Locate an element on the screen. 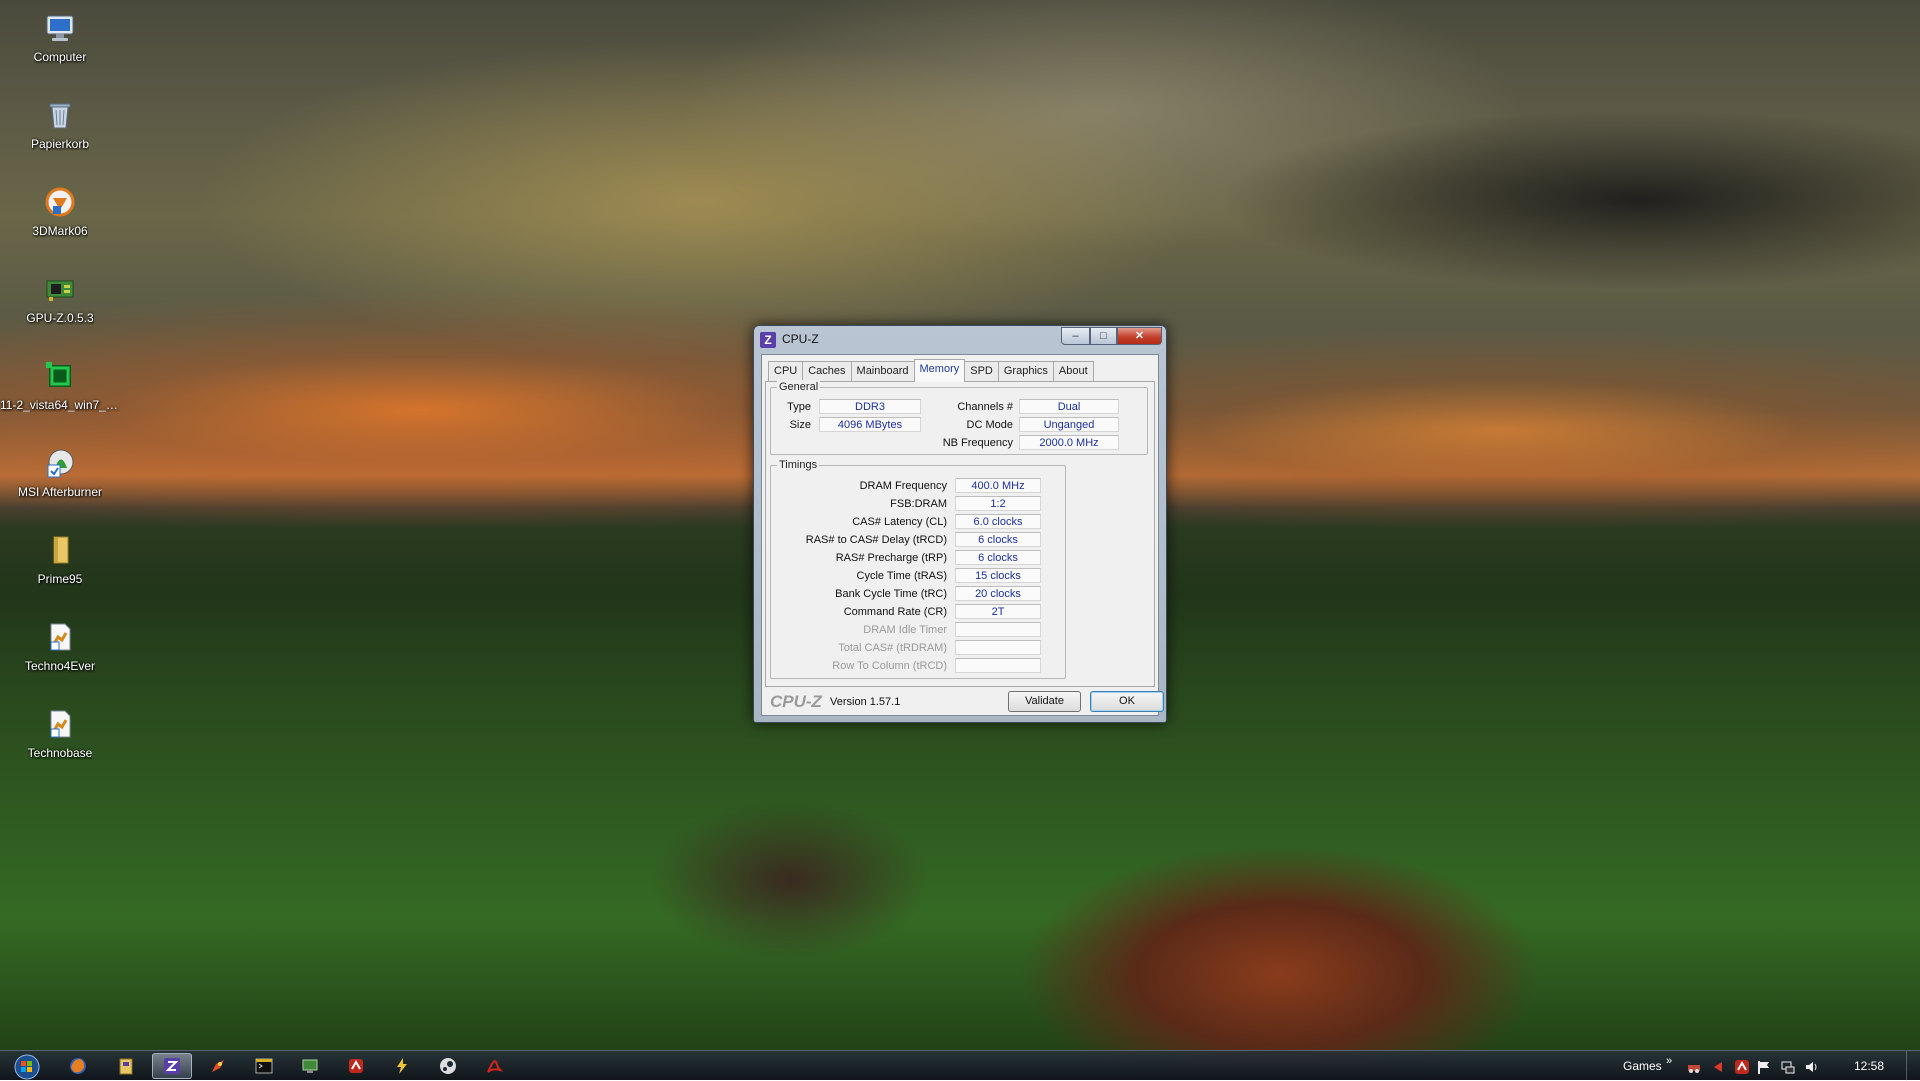 Image resolution: width=1920 pixels, height=1081 pixels. desktop-icon-label: Computer is located at coordinates (60, 57).